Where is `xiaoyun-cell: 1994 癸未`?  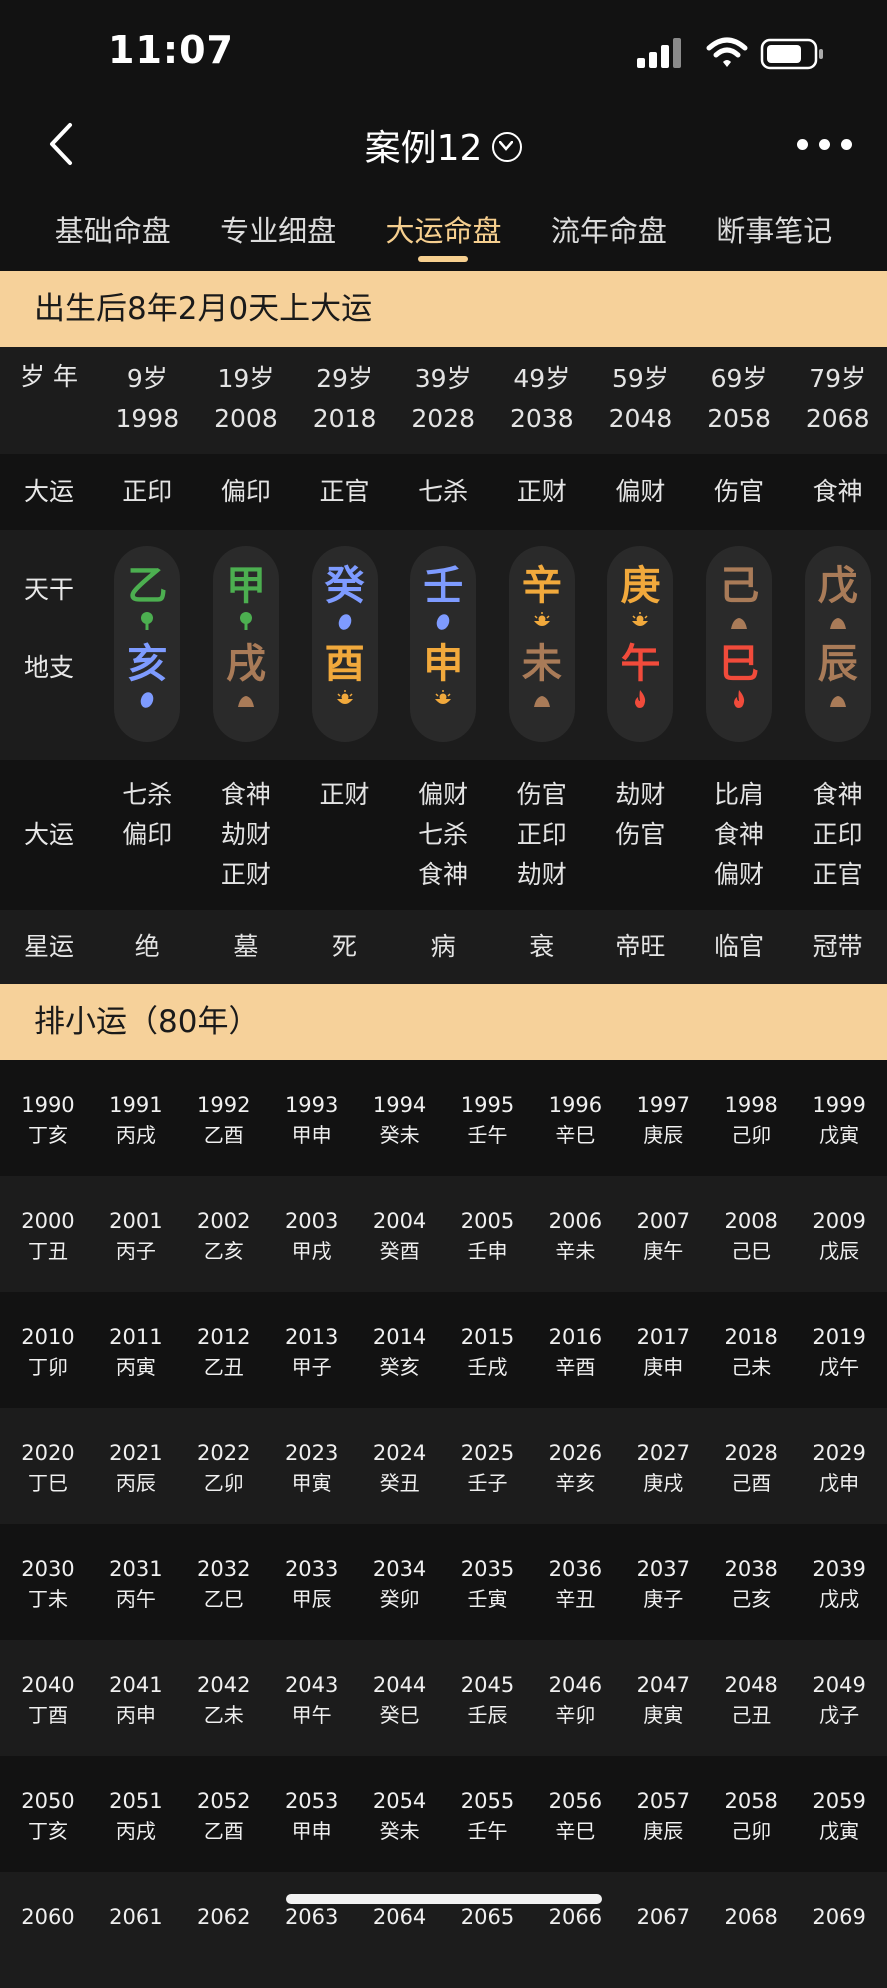
xiaoyun-cell: 1994 癸未 is located at coordinates (400, 1118).